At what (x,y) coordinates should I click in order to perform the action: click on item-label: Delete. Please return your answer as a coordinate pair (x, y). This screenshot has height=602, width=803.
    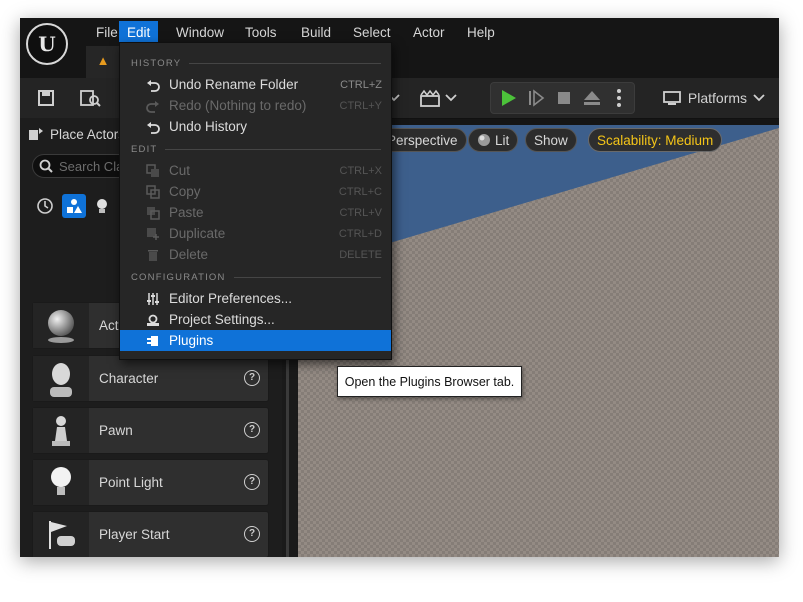
    Looking at the image, I should click on (189, 254).